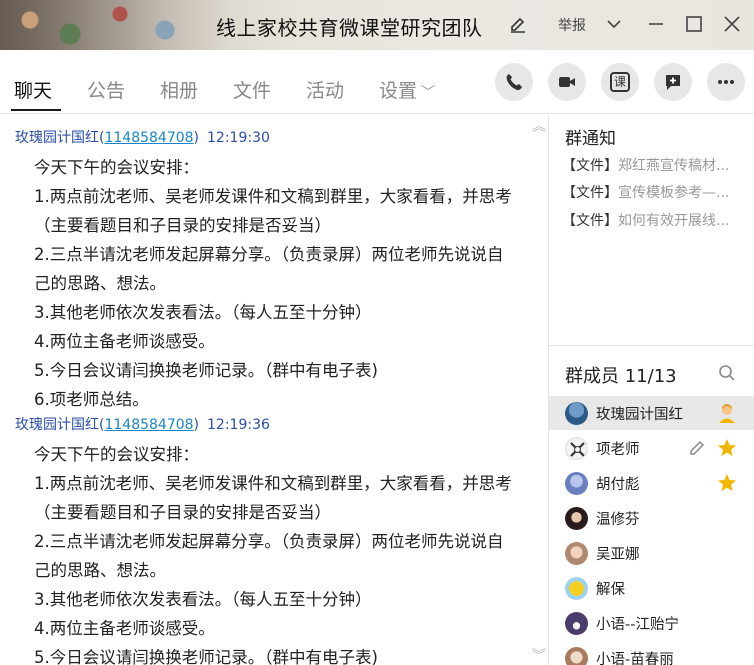  Describe the element at coordinates (727, 413) in the screenshot. I see `owner-icon` at that location.